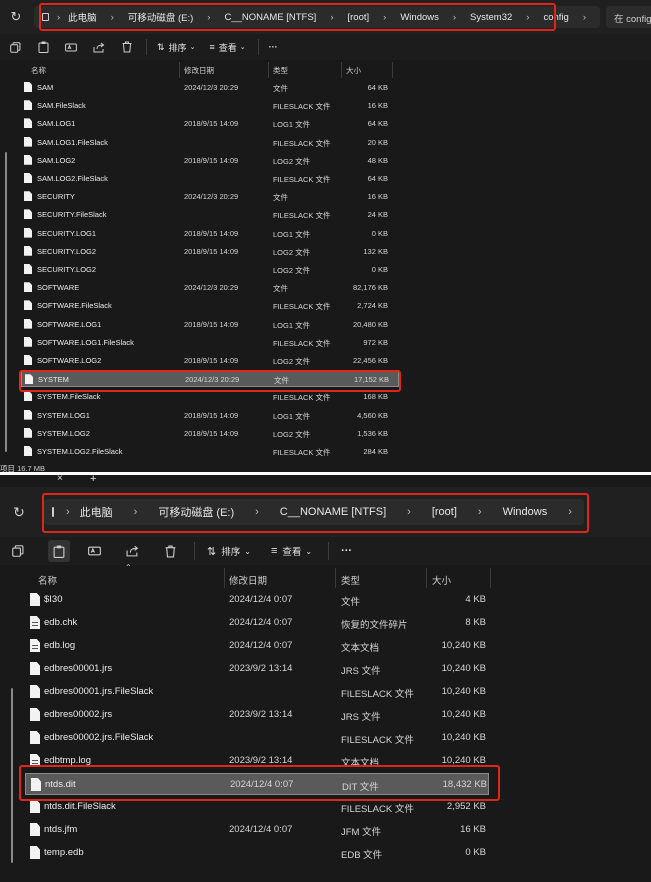 Image resolution: width=651 pixels, height=882 pixels. Describe the element at coordinates (325, 160) in the screenshot. I see `file-row: SAM.LOG2 2018/9/15 14:09 LOG2 文件 48 KB` at that location.